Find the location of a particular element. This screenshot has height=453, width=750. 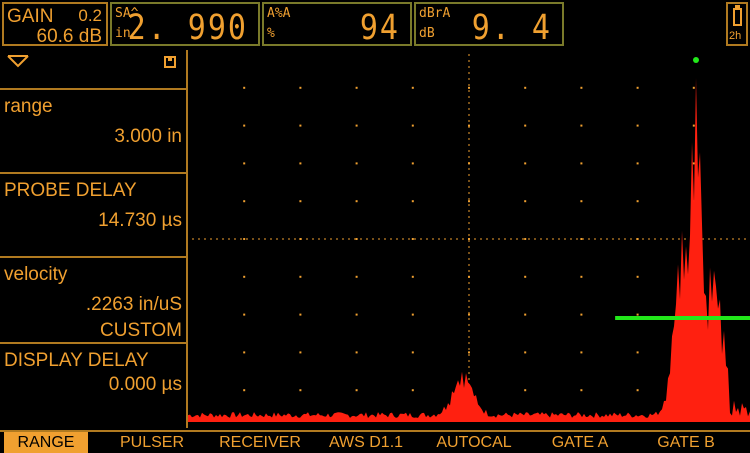

param-value: 14.730 µs is located at coordinates (140, 220).